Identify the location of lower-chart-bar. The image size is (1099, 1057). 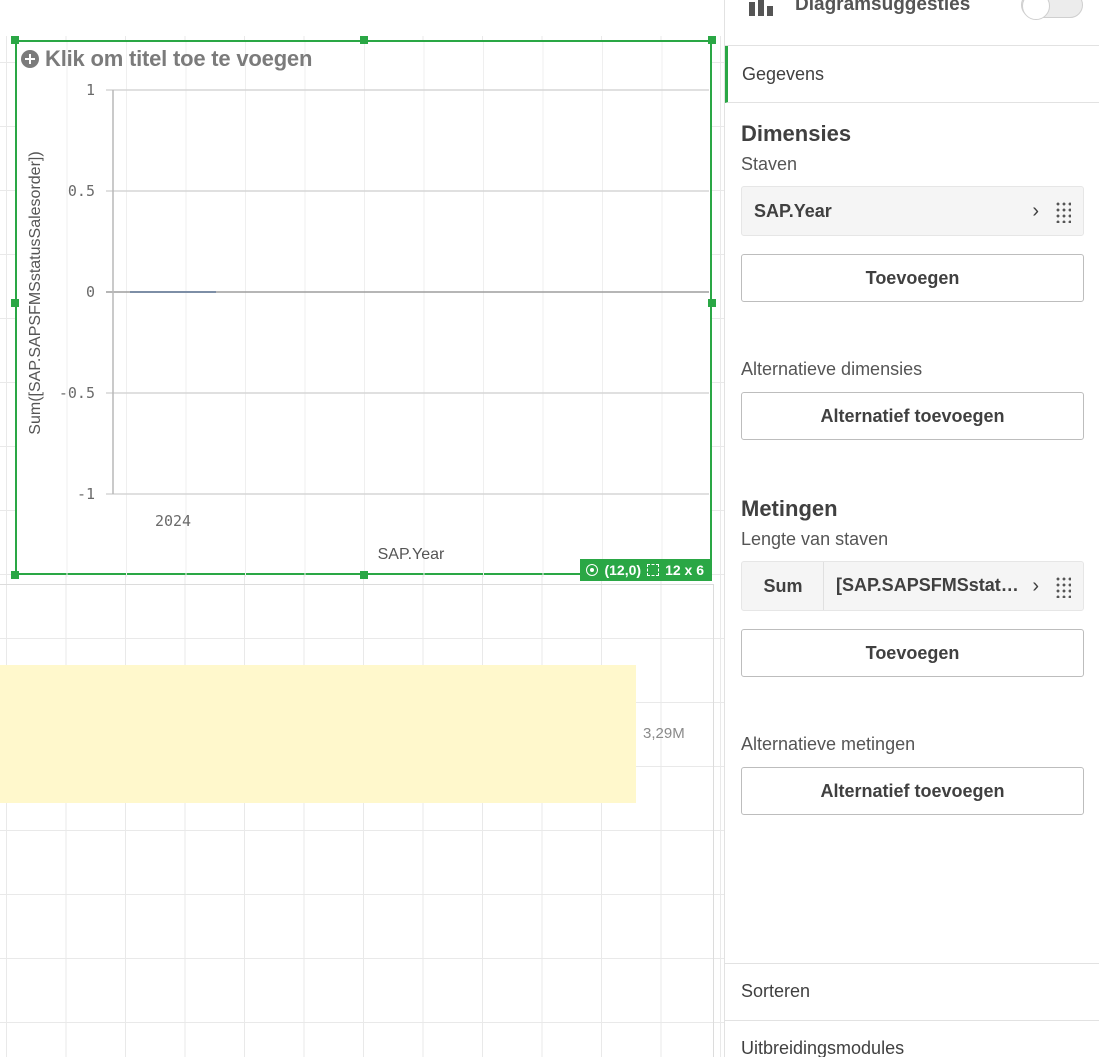
(318, 734).